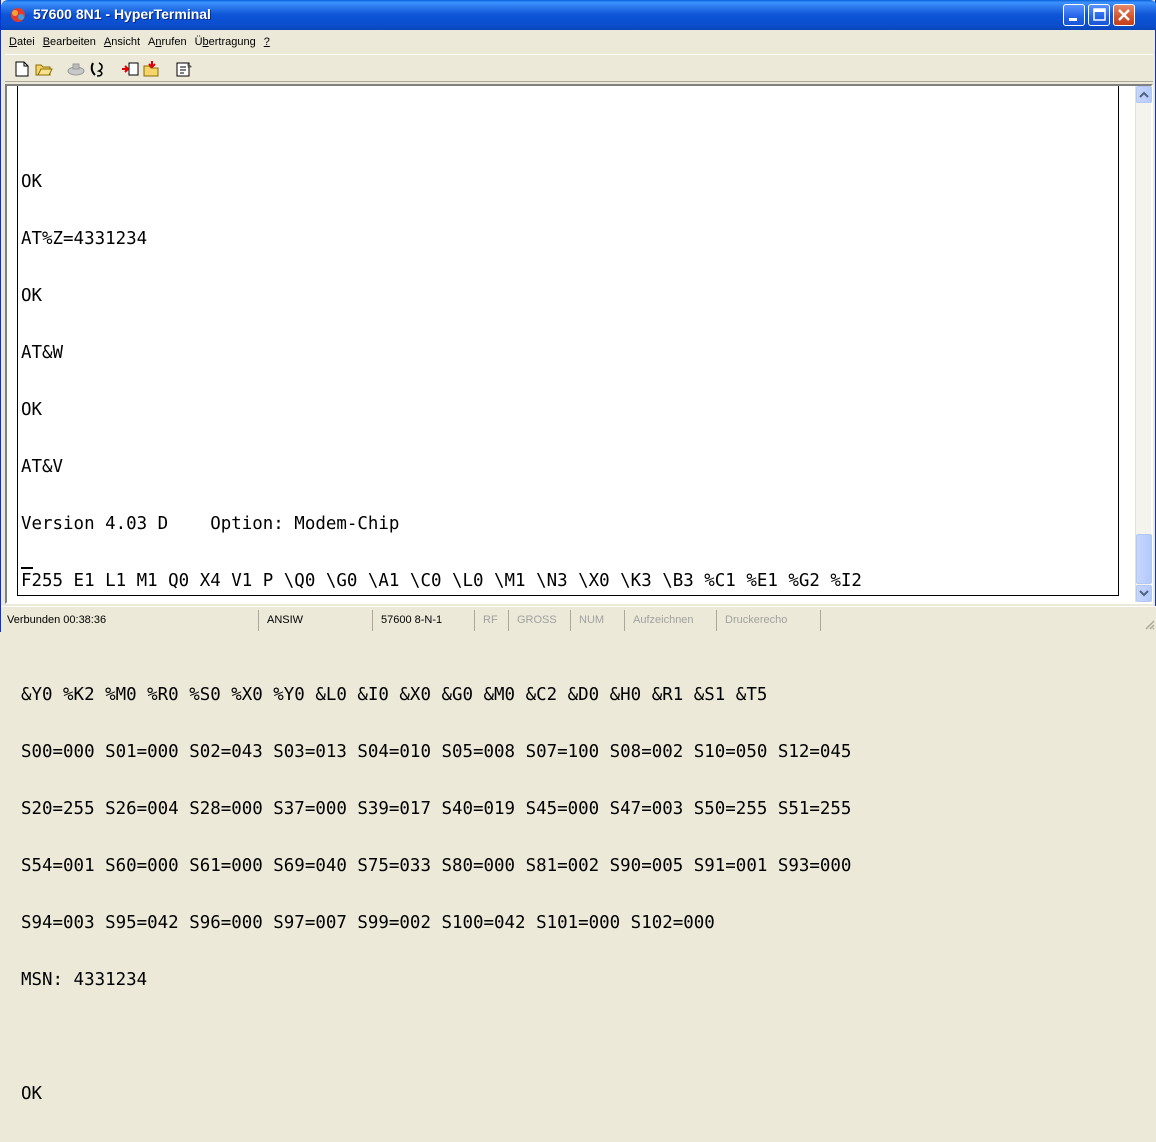  I want to click on close-icon, so click(1124, 15).